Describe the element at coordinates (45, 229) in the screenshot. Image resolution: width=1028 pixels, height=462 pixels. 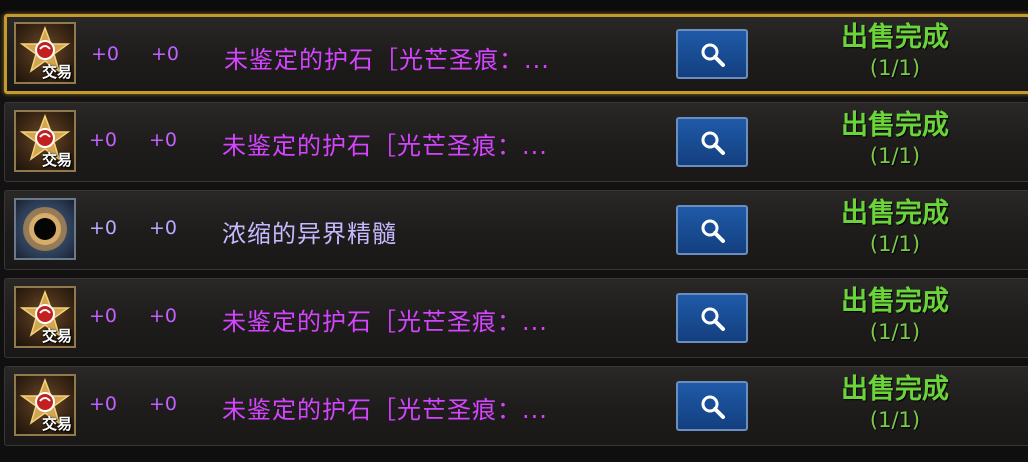
I see `dark-orb-icon` at that location.